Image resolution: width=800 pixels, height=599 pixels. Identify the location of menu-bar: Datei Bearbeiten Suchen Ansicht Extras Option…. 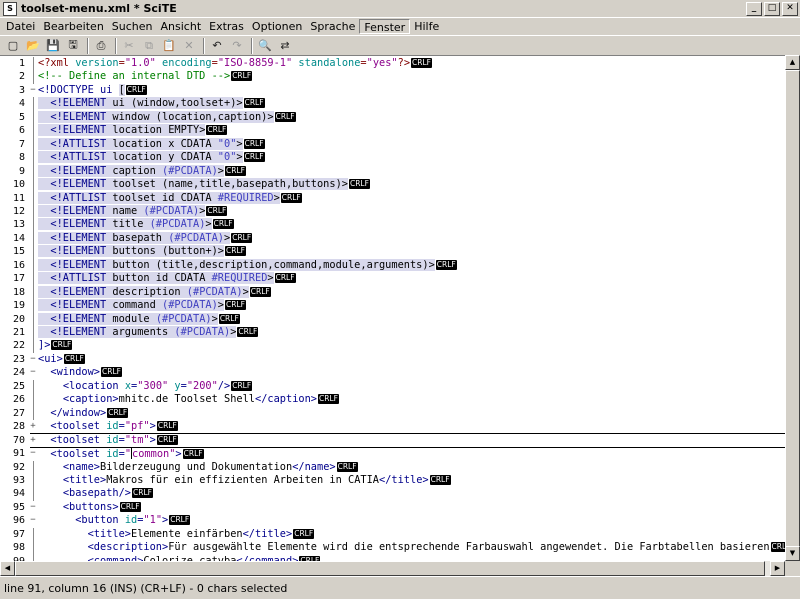
(400, 26).